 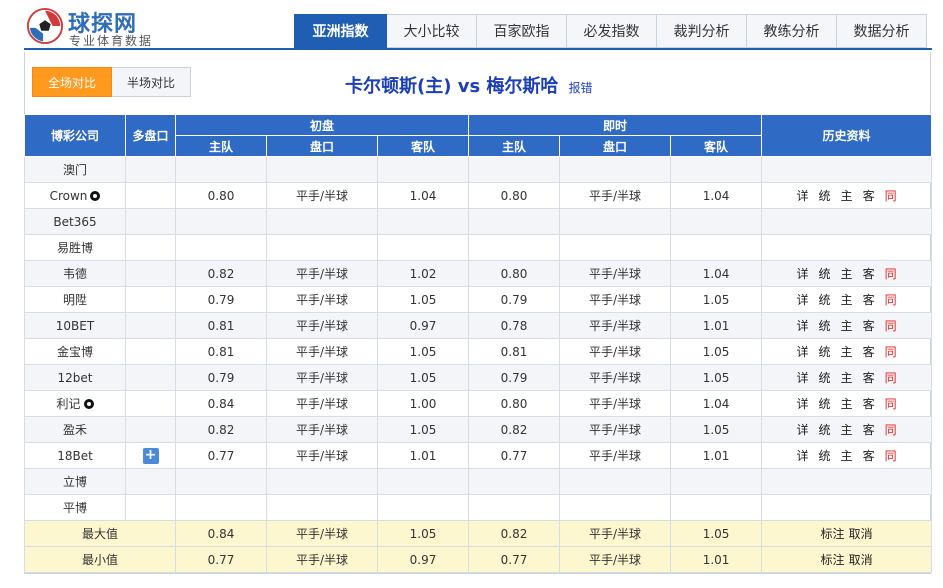 I want to click on company-cell: 立博, so click(x=75, y=481).